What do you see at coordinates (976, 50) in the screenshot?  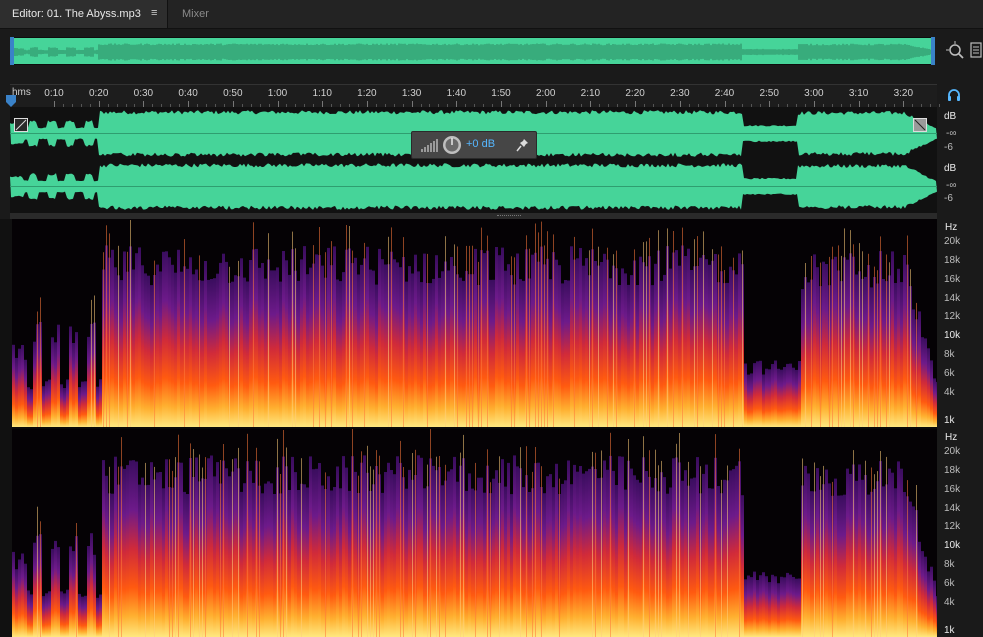 I see `panel-icon` at bounding box center [976, 50].